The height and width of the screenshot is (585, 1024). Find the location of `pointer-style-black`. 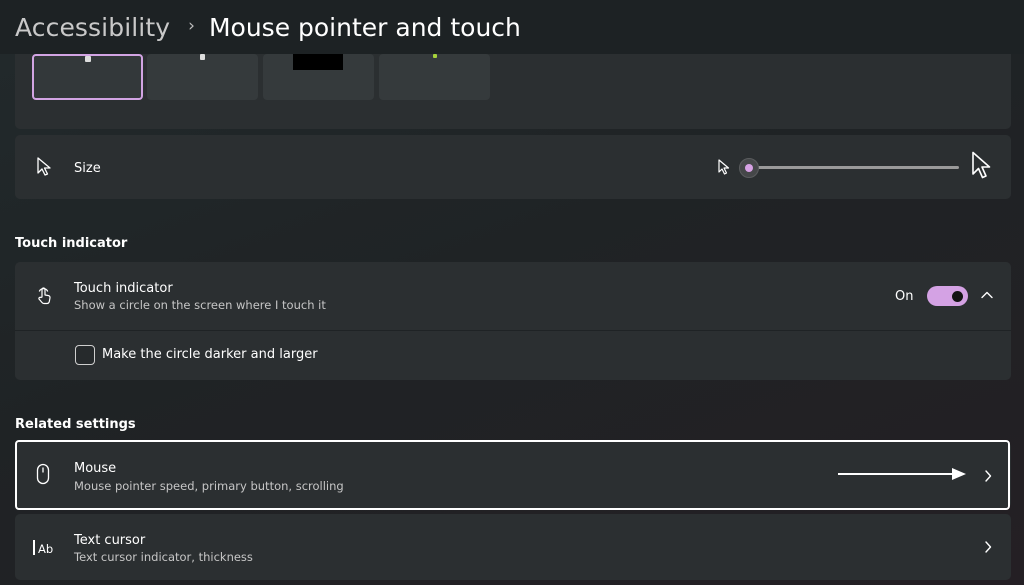

pointer-style-black is located at coordinates (202, 77).